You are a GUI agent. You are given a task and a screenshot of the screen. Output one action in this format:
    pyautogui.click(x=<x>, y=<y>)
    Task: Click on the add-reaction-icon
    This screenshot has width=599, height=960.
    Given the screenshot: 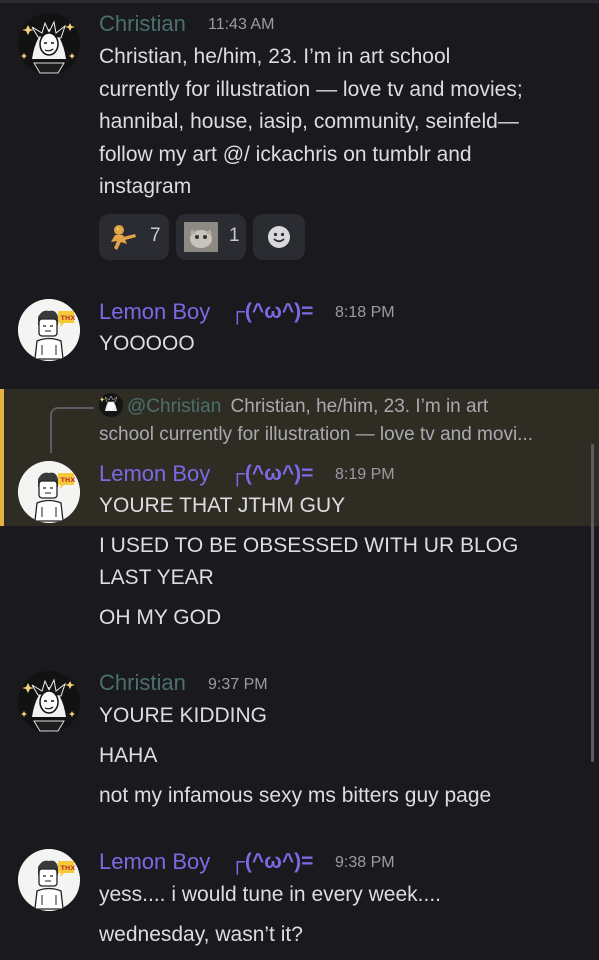 What is the action you would take?
    pyautogui.click(x=279, y=237)
    